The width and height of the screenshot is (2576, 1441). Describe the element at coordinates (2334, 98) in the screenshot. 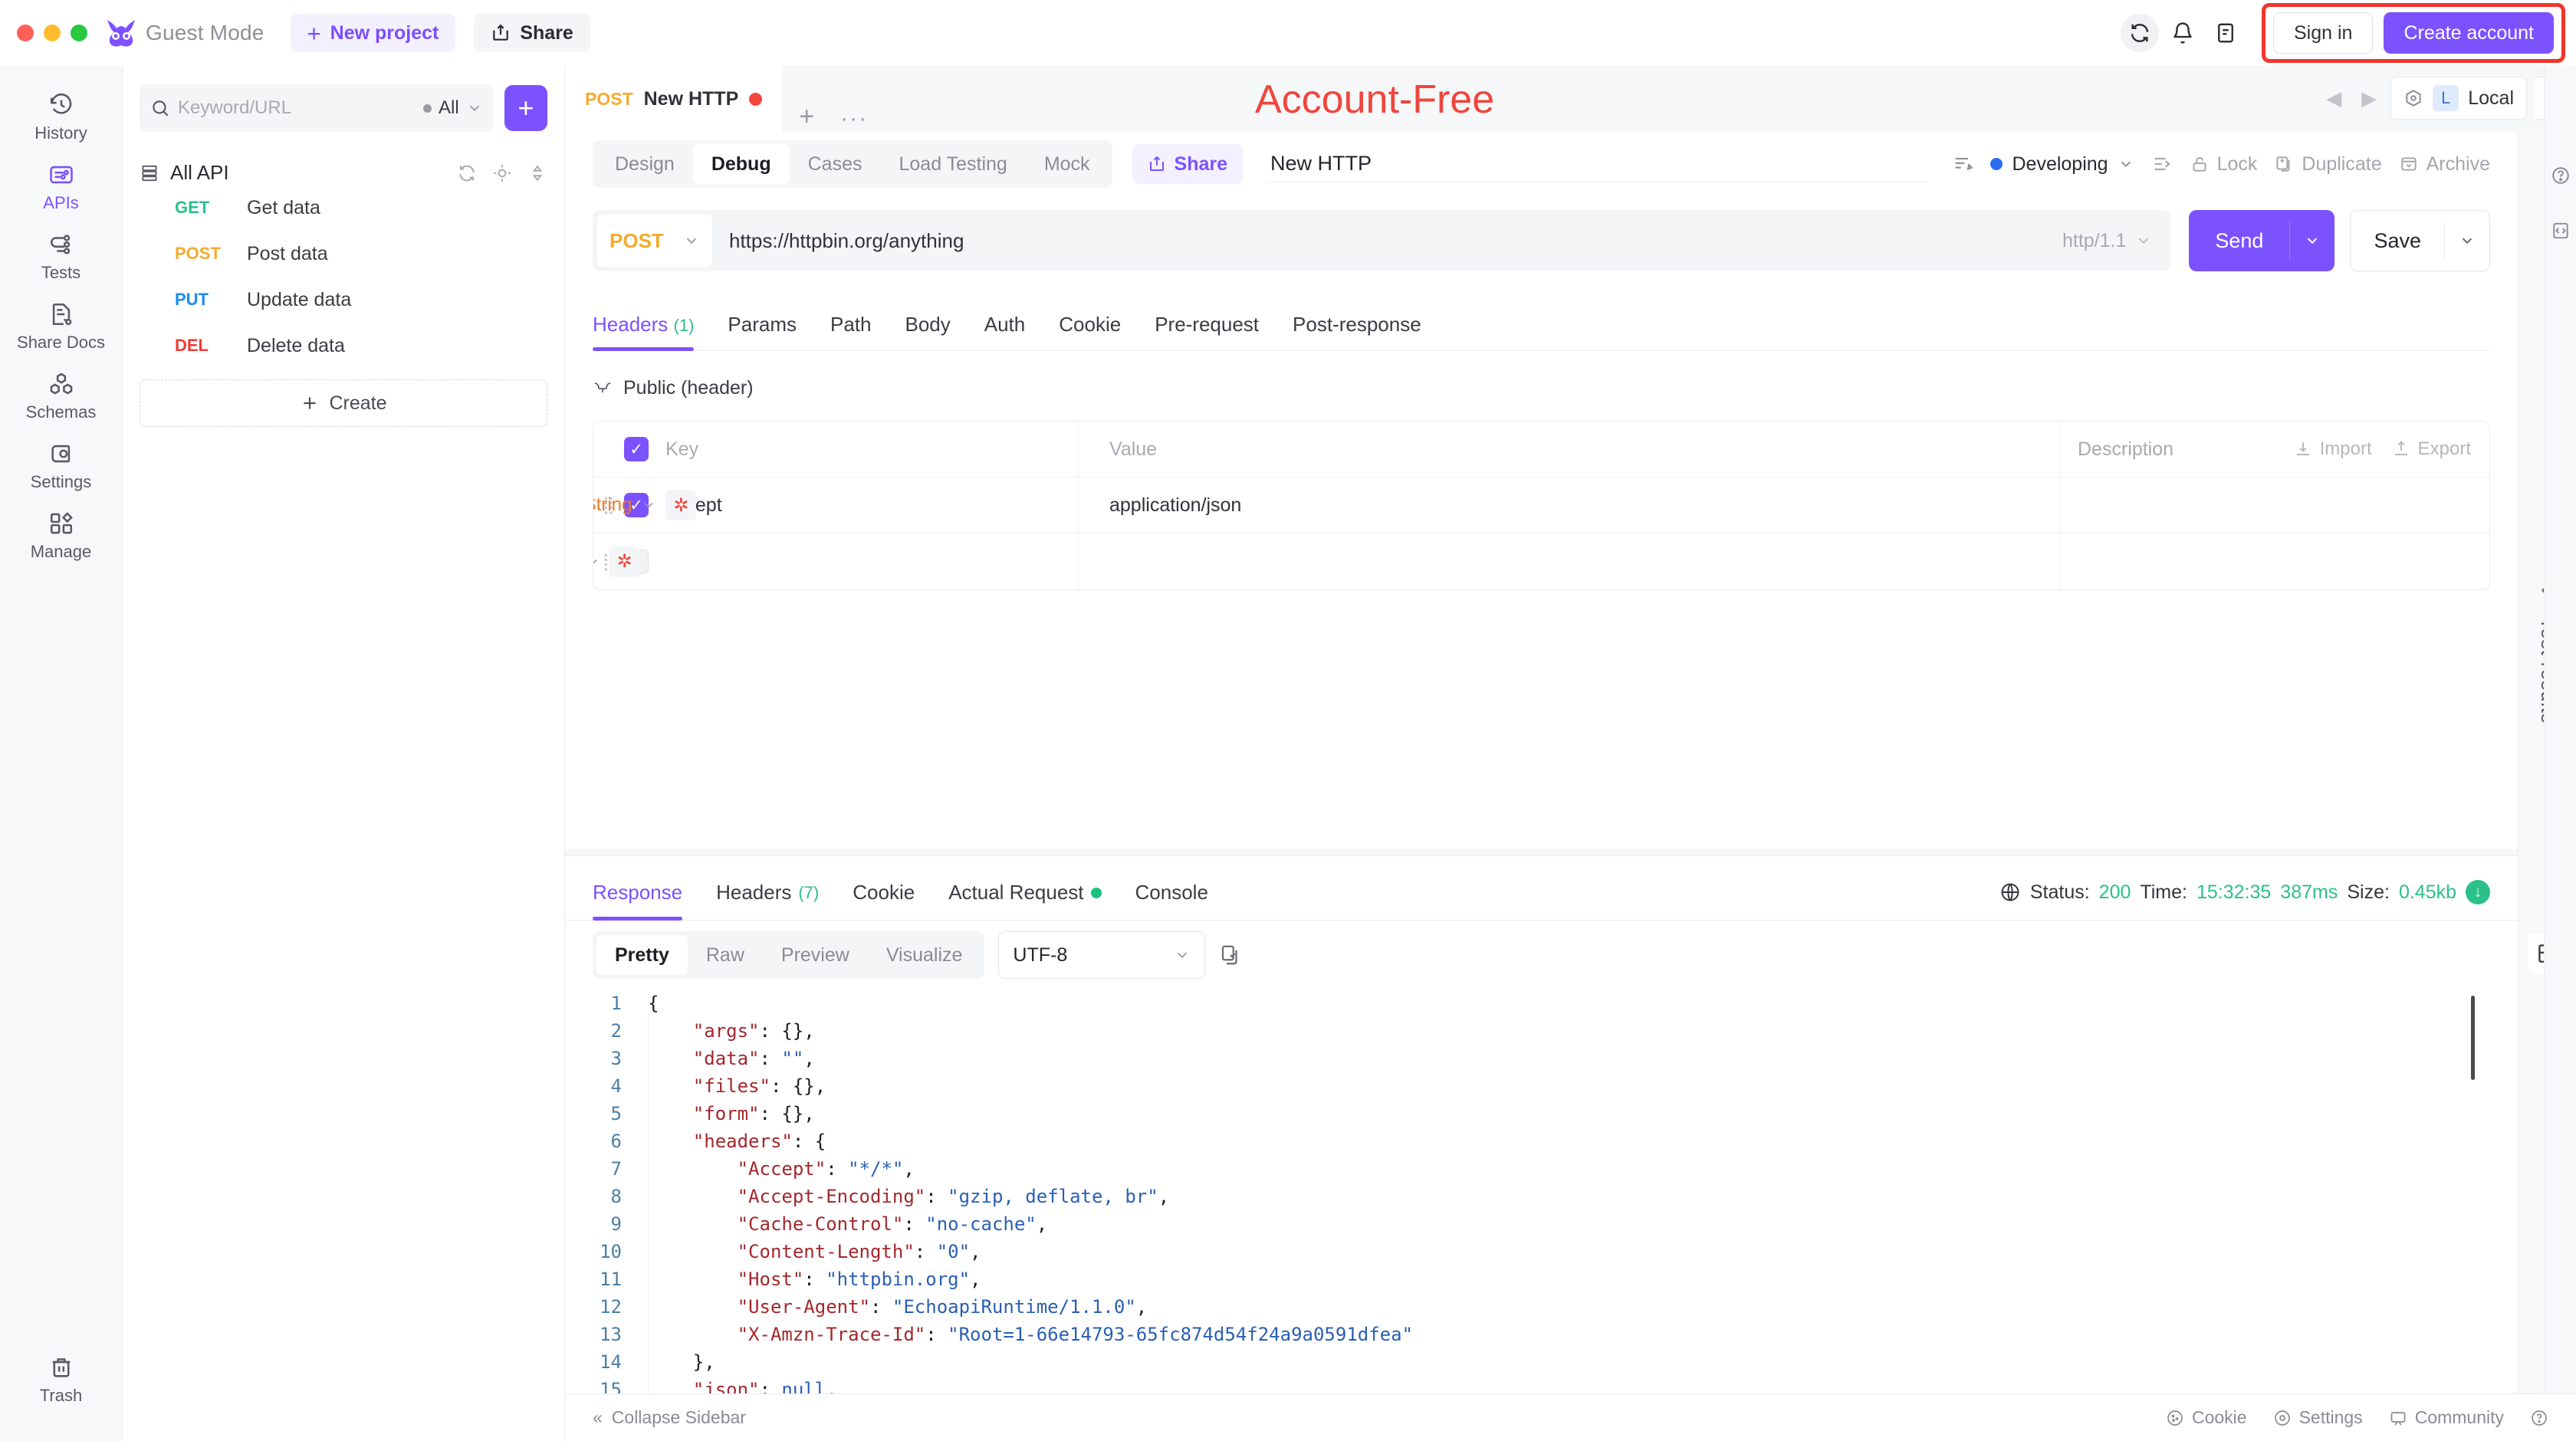

I see `nav-back-icon: ◀` at that location.